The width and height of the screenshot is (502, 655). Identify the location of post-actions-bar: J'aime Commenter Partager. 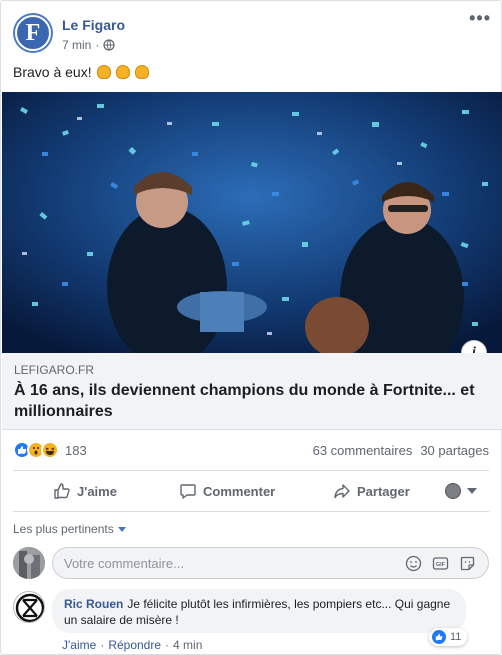
(251, 491).